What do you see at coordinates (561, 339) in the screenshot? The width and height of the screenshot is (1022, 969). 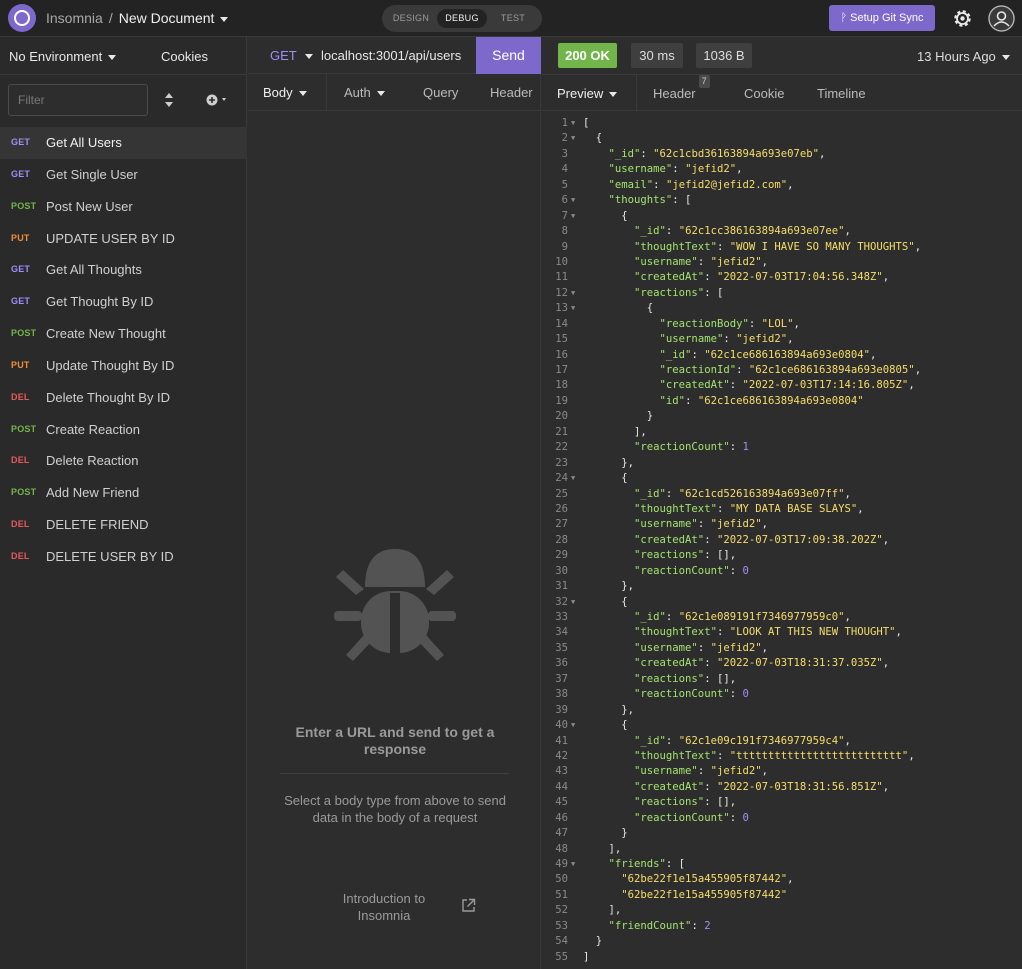 I see `line-number: 15` at bounding box center [561, 339].